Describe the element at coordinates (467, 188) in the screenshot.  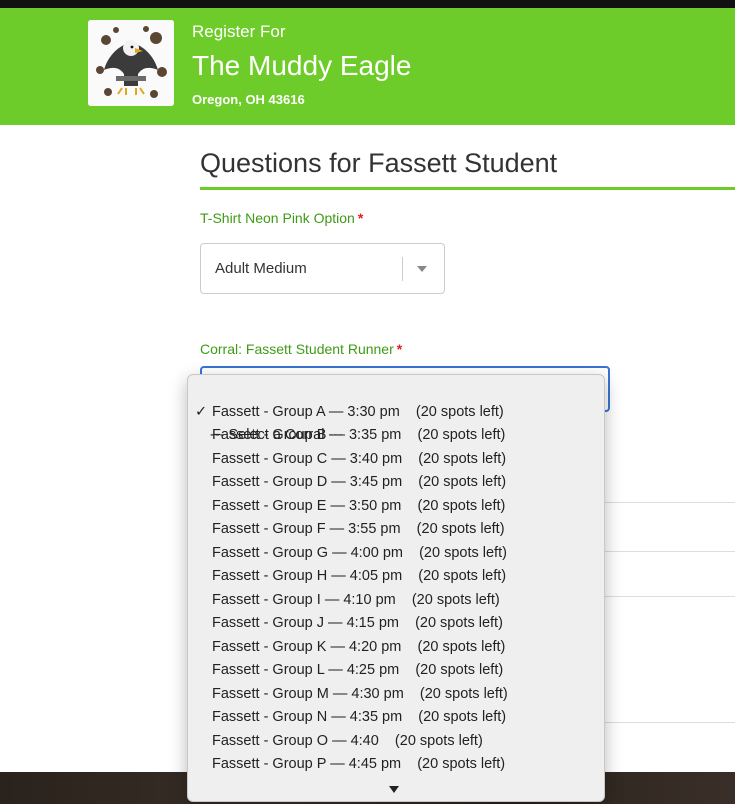
I see `section-divider` at that location.